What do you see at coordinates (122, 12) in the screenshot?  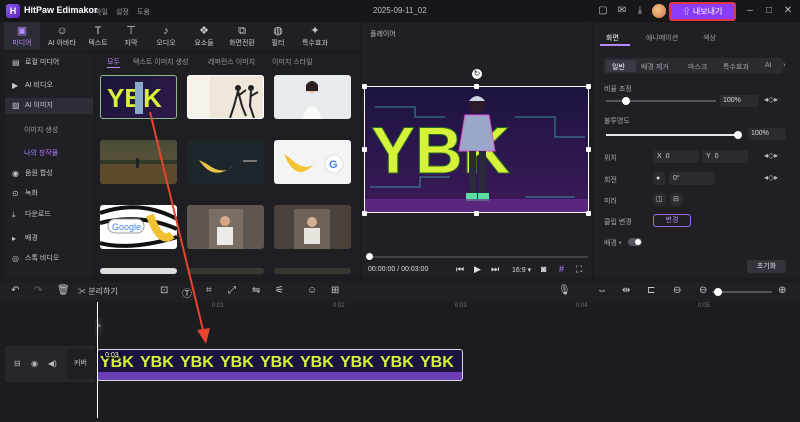 I see `menu-settings: 설정` at bounding box center [122, 12].